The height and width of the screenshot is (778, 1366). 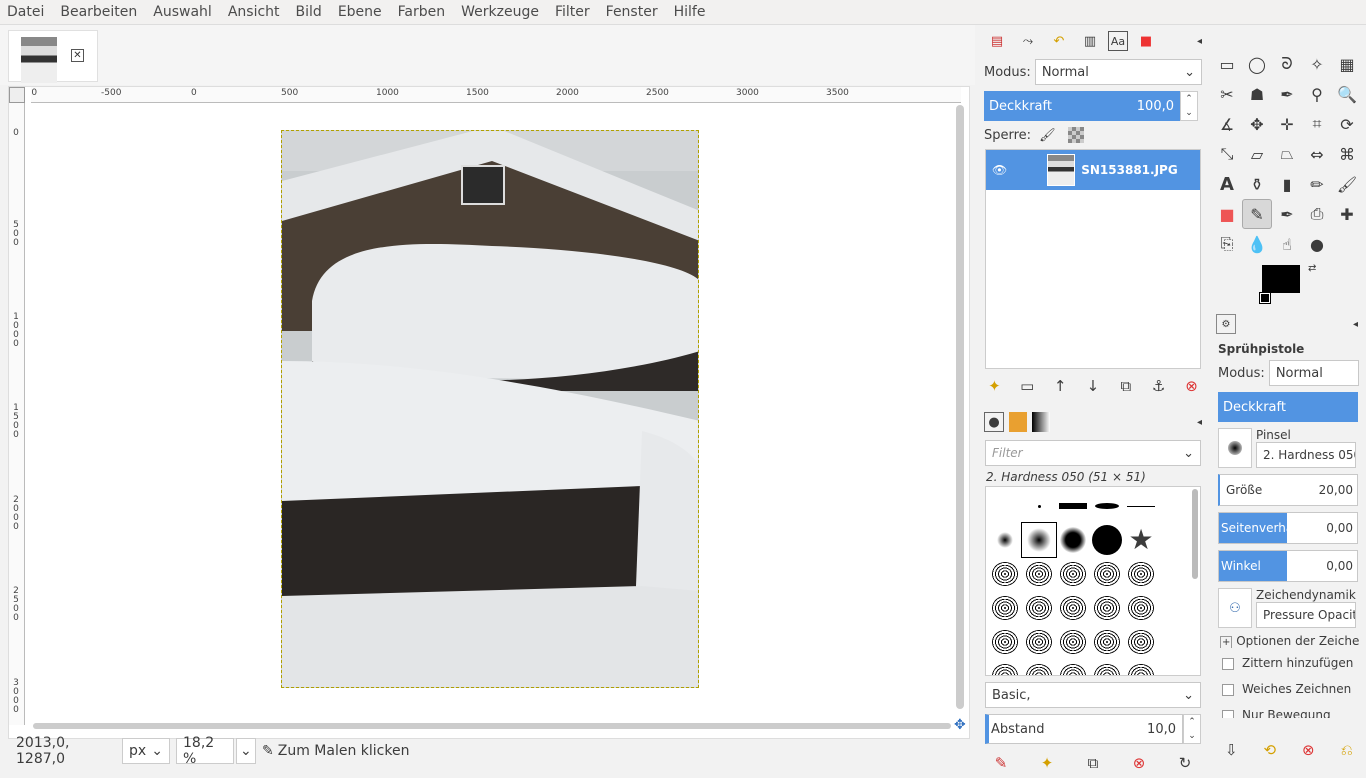 I want to click on image-tab: ✕, so click(x=53, y=56).